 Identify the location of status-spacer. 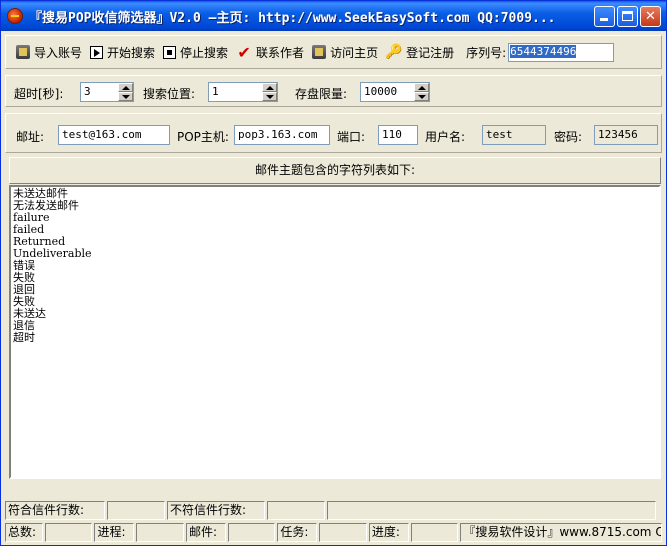
(491, 510).